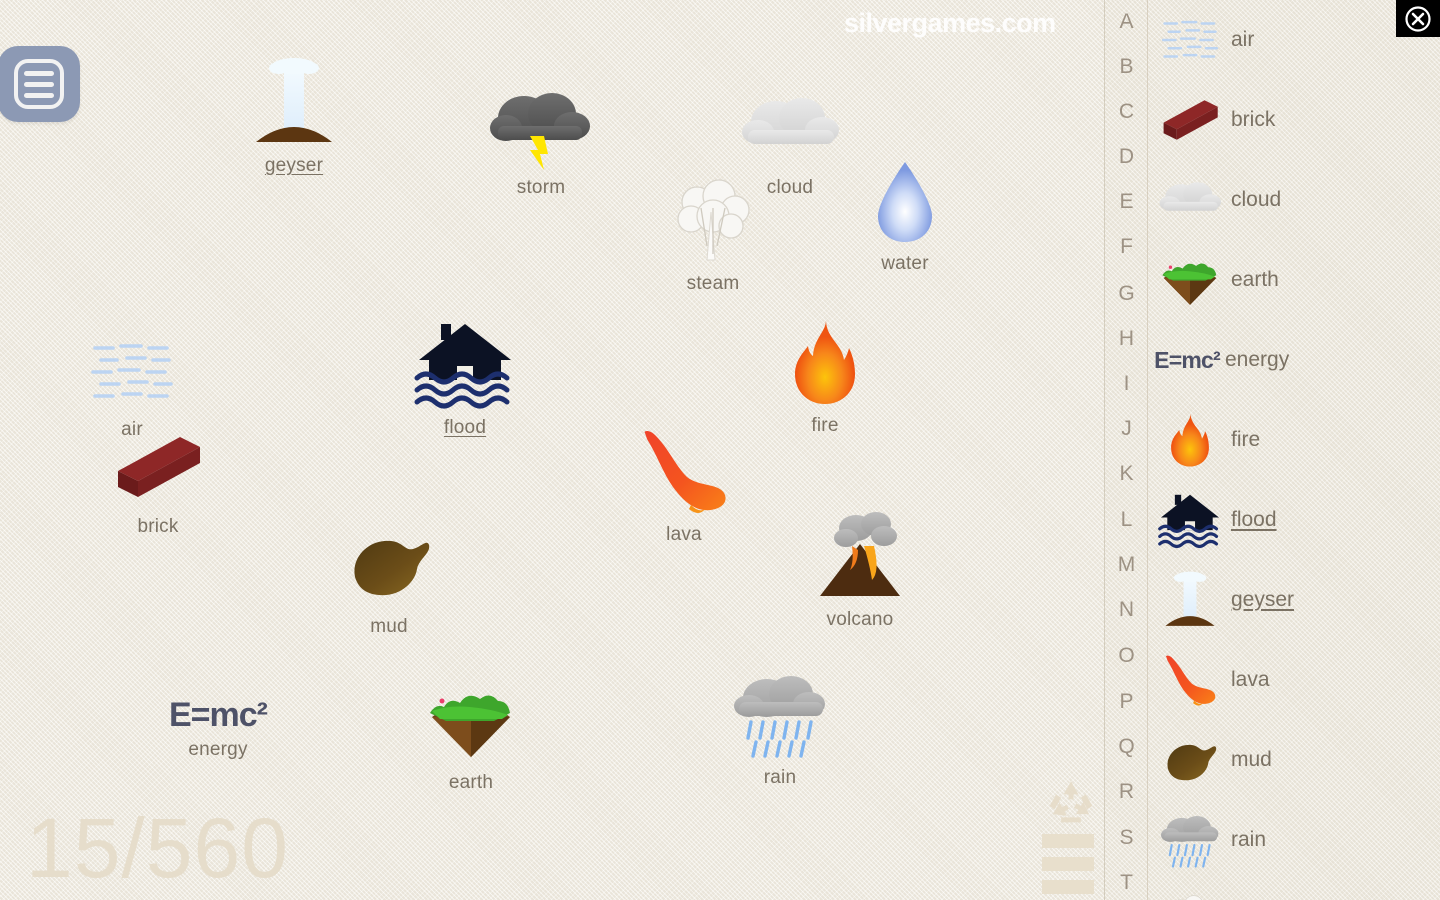  What do you see at coordinates (1126, 157) in the screenshot?
I see `alpha-letter: D` at bounding box center [1126, 157].